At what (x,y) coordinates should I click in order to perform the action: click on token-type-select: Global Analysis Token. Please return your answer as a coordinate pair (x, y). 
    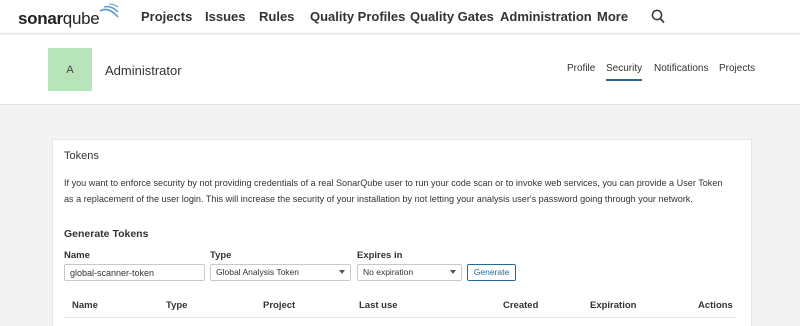
    Looking at the image, I should click on (280, 272).